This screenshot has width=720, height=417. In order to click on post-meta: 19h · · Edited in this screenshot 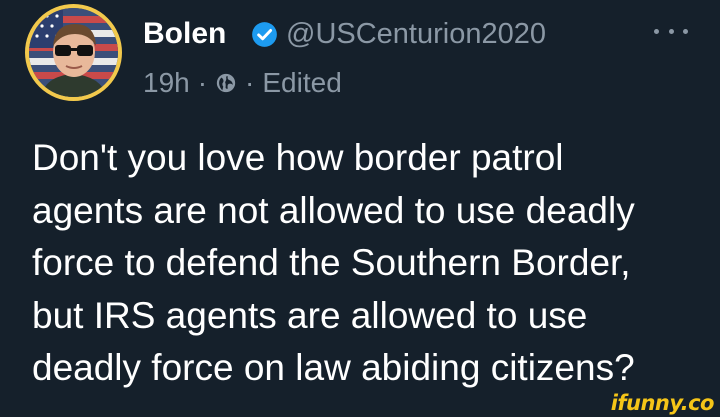, I will do `click(242, 83)`.